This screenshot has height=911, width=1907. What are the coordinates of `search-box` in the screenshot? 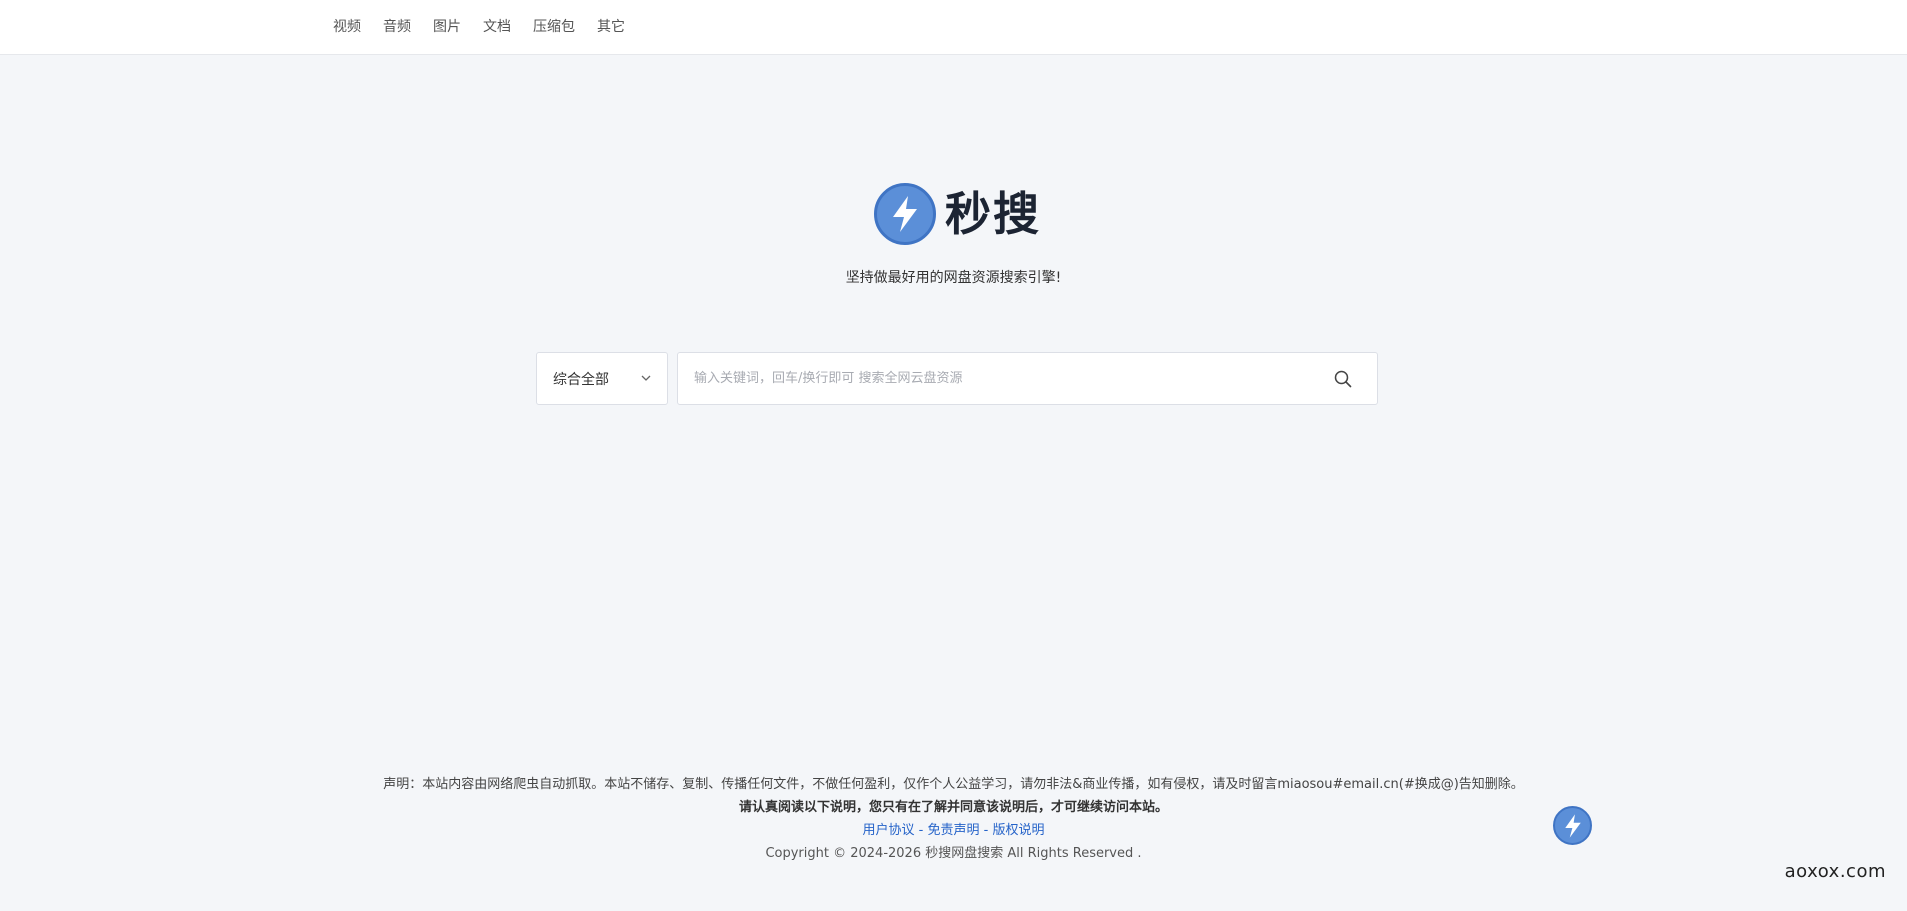 It's located at (1027, 378).